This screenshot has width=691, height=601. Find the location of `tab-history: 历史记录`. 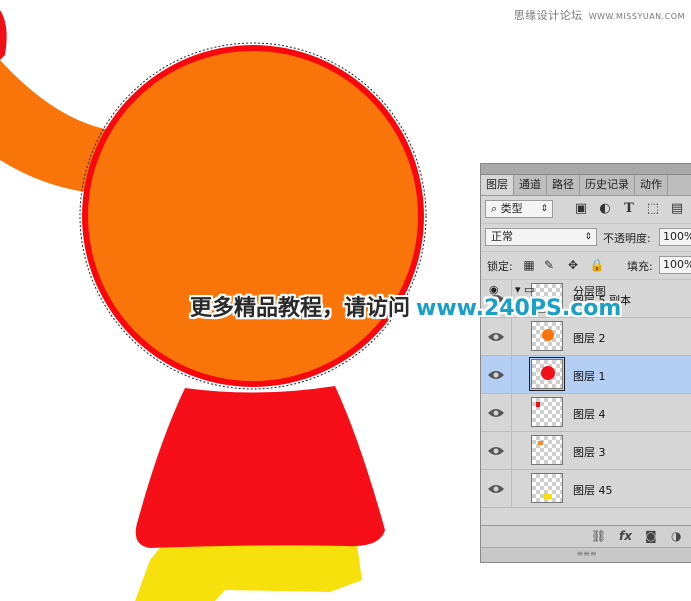

tab-history: 历史记录 is located at coordinates (607, 185).